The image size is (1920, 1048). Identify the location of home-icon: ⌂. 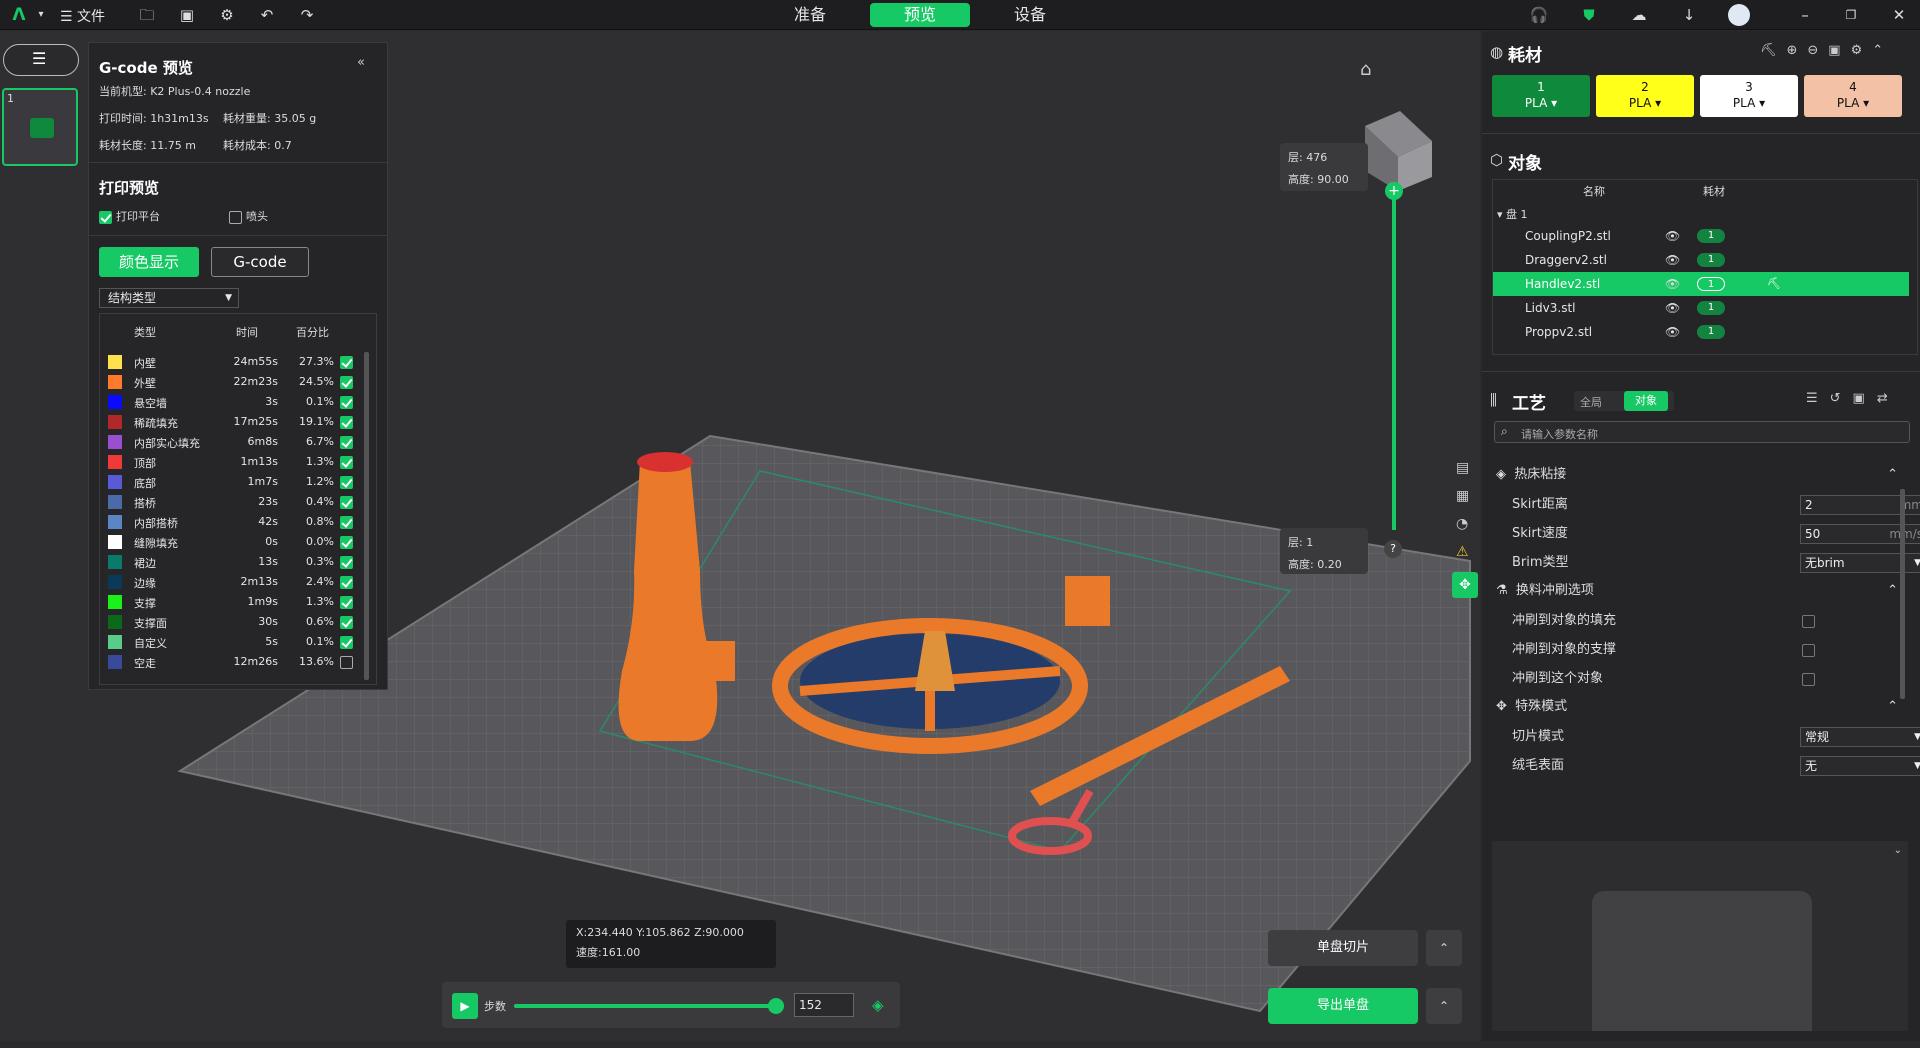
(1365, 69).